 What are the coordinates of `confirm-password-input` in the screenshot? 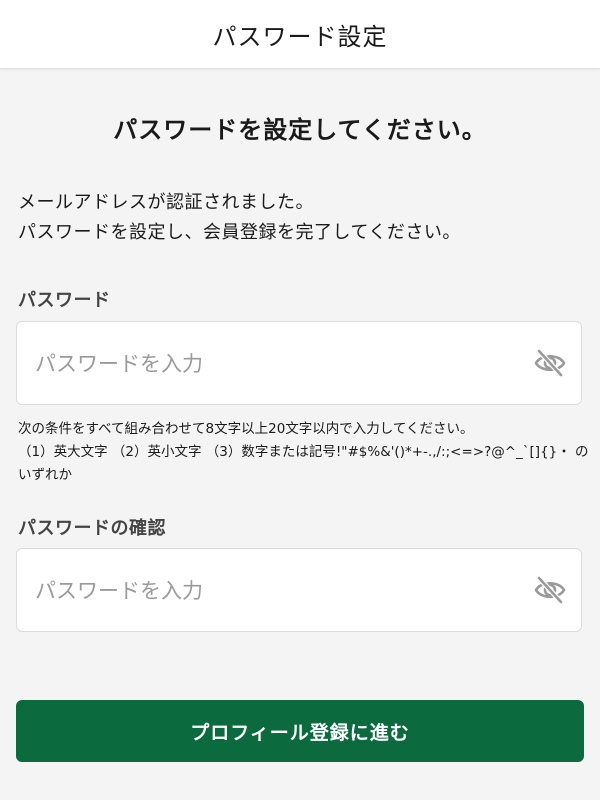 It's located at (275, 591).